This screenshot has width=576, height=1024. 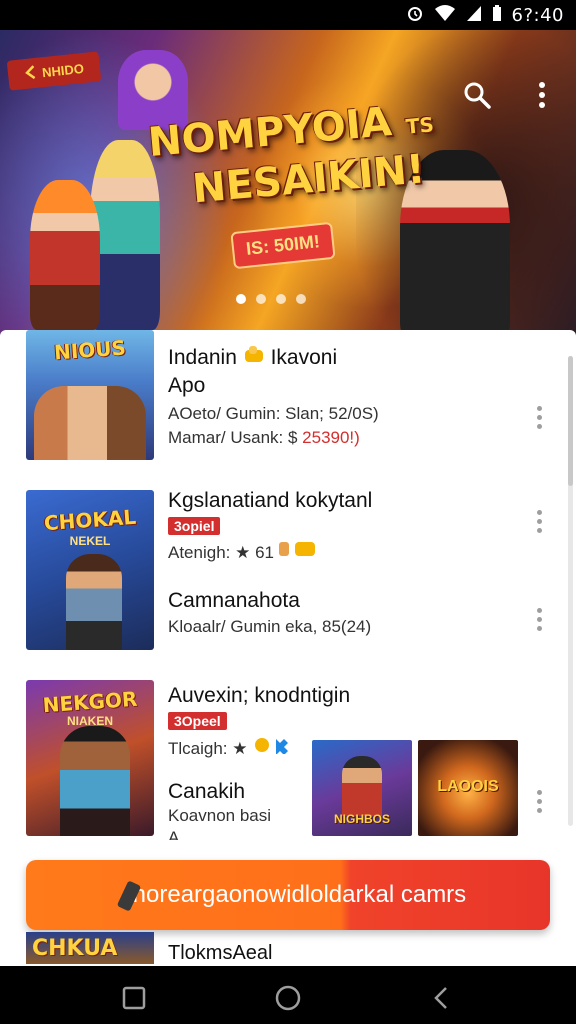 I want to click on preview-card-2: LAOOIS, so click(x=468, y=788).